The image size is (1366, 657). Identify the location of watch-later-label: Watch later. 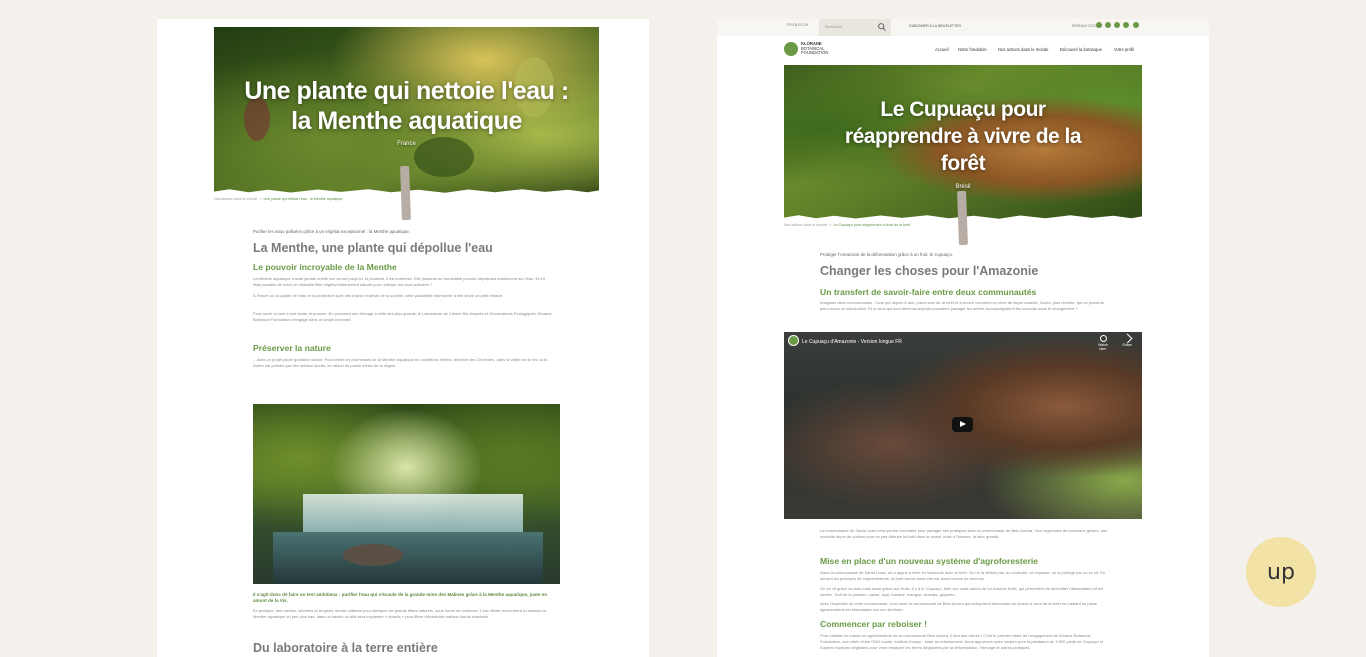
(1103, 347).